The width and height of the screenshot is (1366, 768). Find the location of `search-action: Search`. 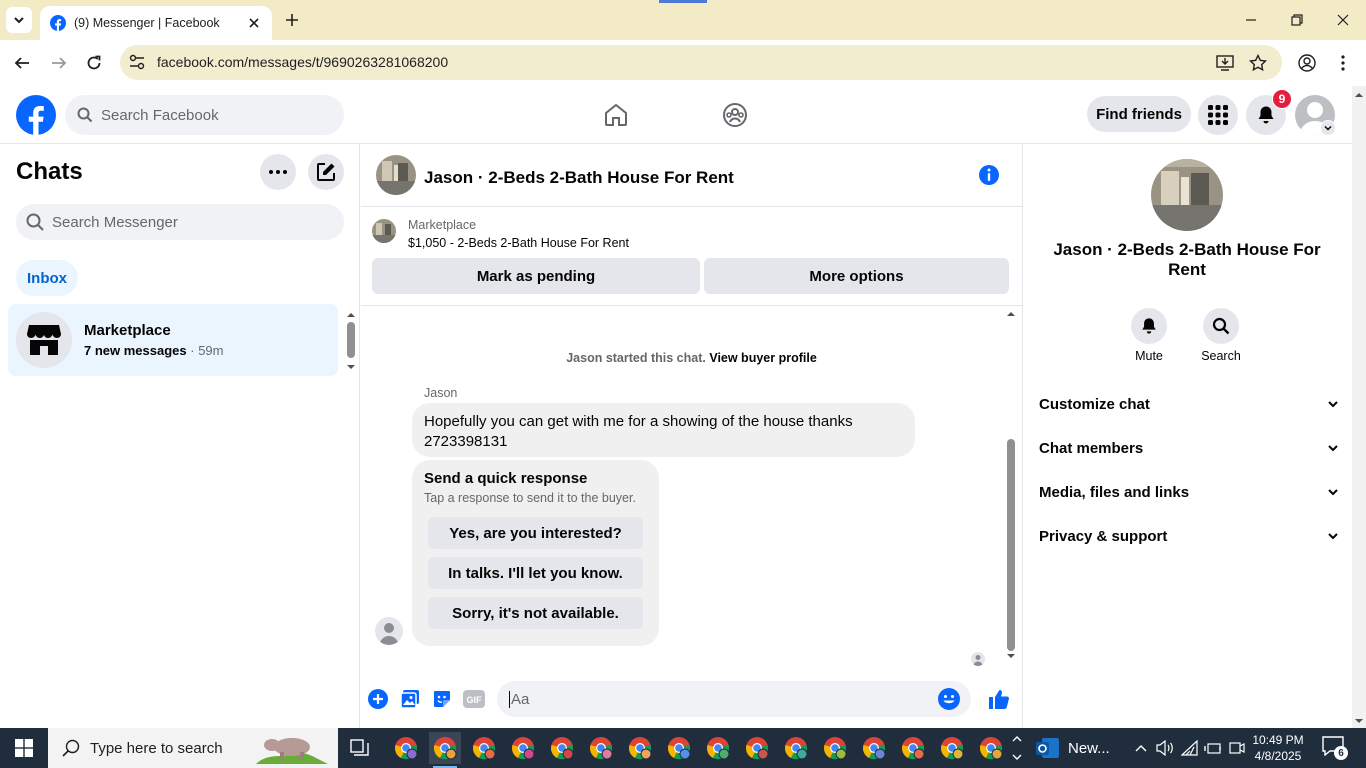

search-action: Search is located at coordinates (1221, 335).